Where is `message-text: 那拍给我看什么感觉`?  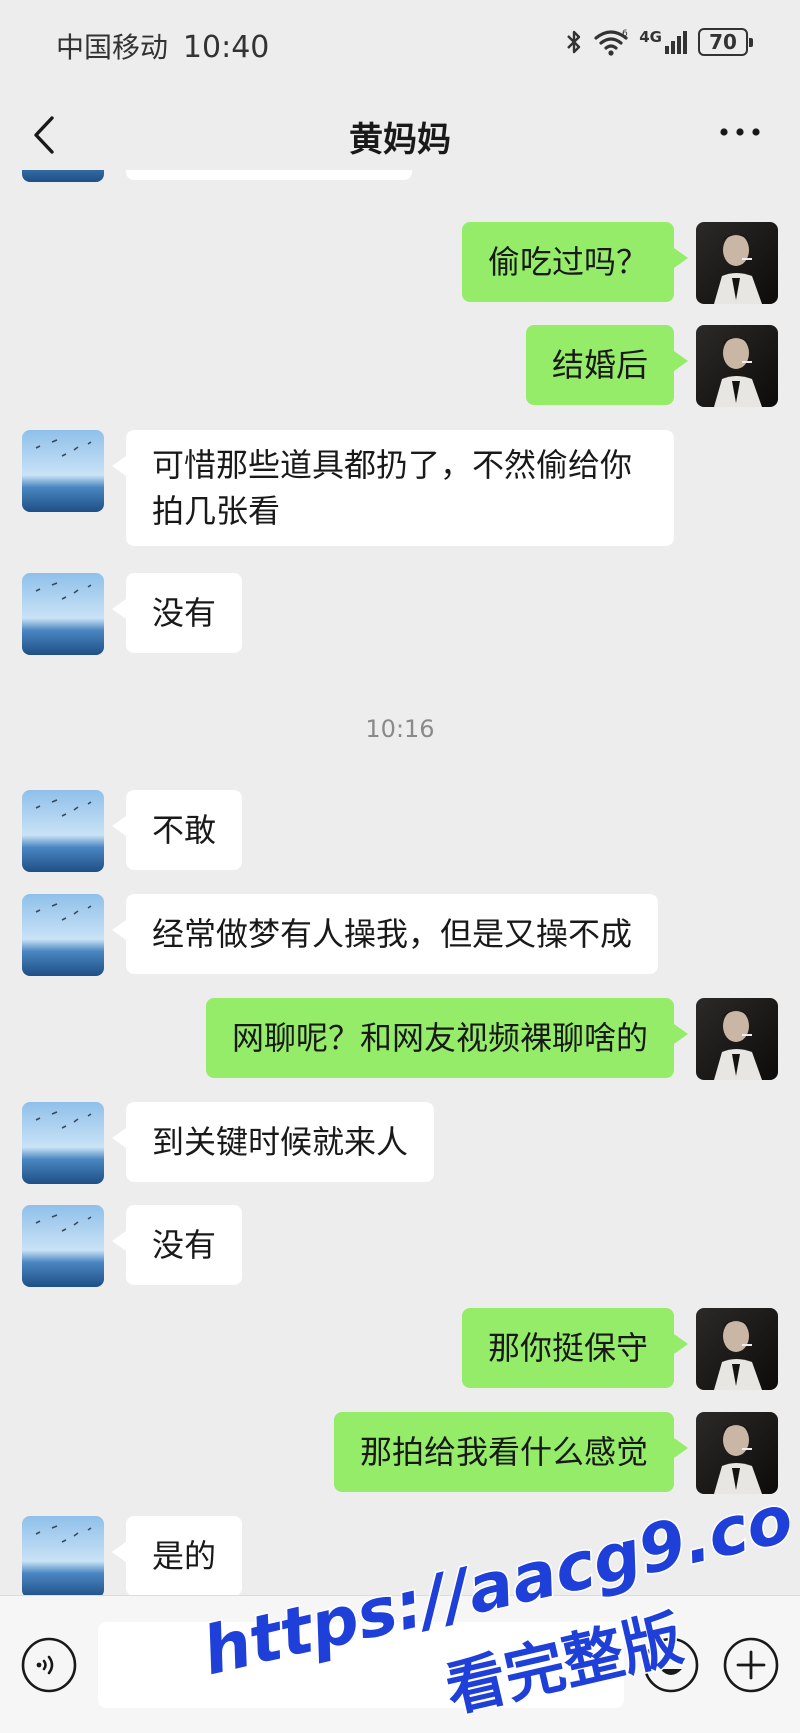 message-text: 那拍给我看什么感觉 is located at coordinates (503, 1452).